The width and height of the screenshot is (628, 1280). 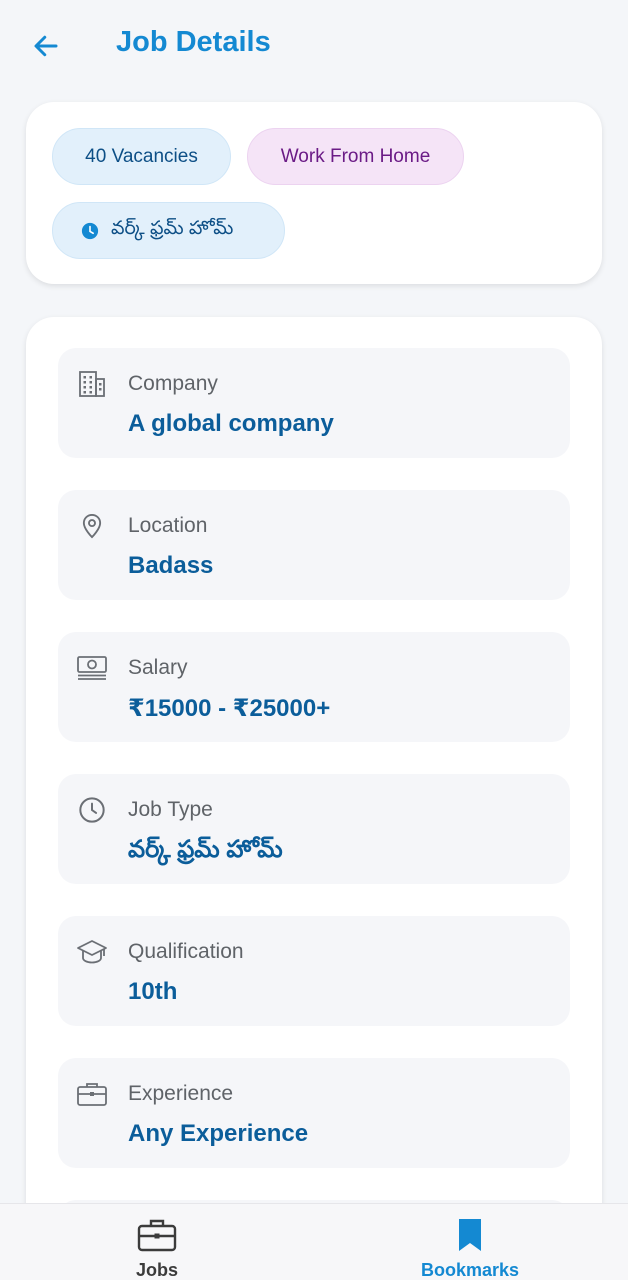 I want to click on detail-value: 10th, so click(x=153, y=991).